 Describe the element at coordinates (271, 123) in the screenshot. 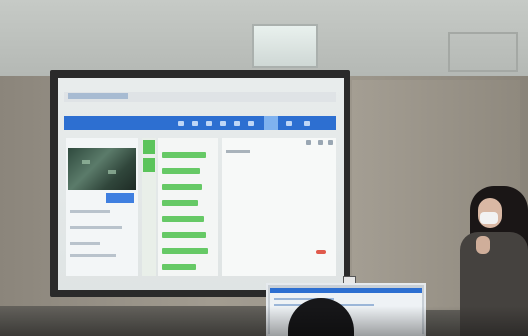

I see `nav-active-tab` at that location.